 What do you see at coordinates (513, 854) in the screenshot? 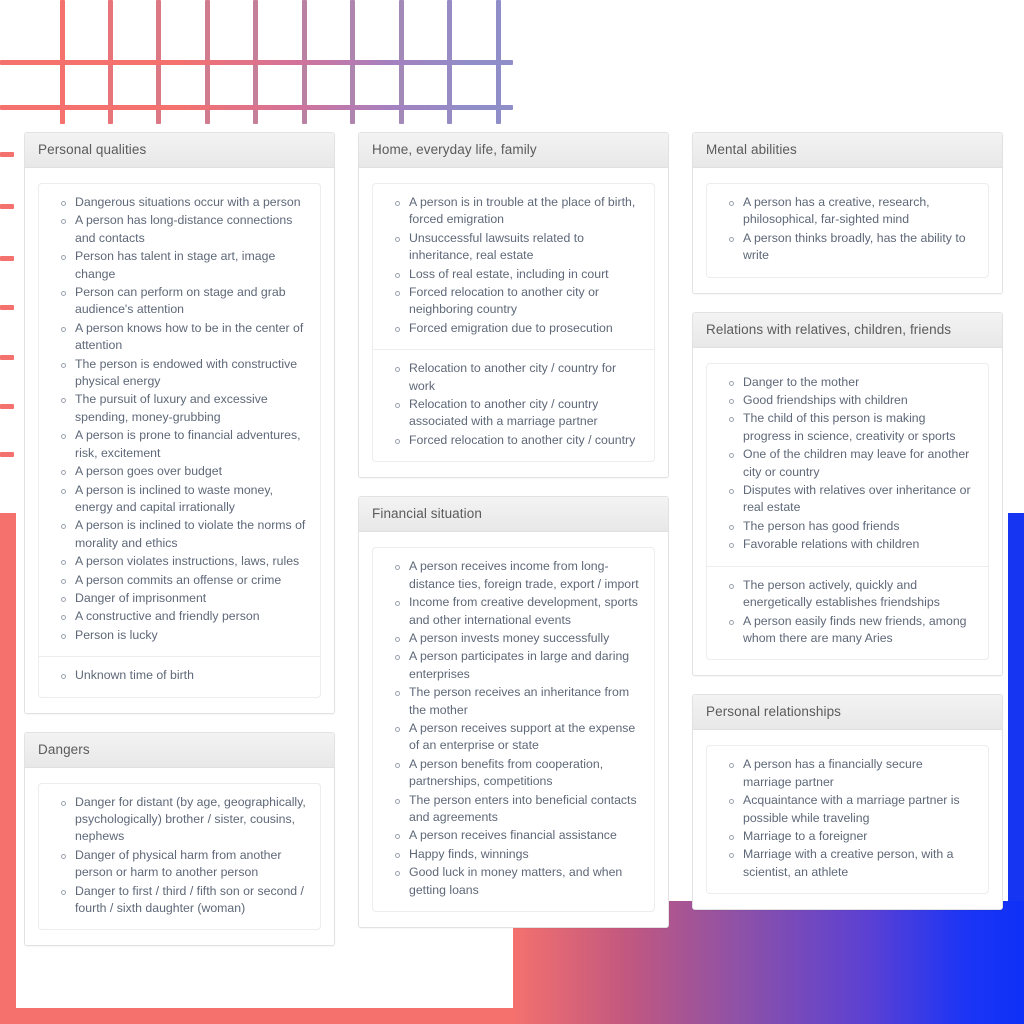
I see `list-item: Happy finds, winnings` at bounding box center [513, 854].